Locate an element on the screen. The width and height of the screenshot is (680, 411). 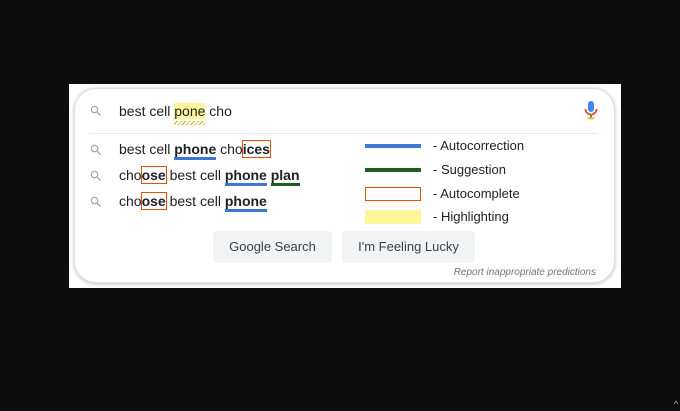
search-input: best cell pone cho is located at coordinates (175, 114).